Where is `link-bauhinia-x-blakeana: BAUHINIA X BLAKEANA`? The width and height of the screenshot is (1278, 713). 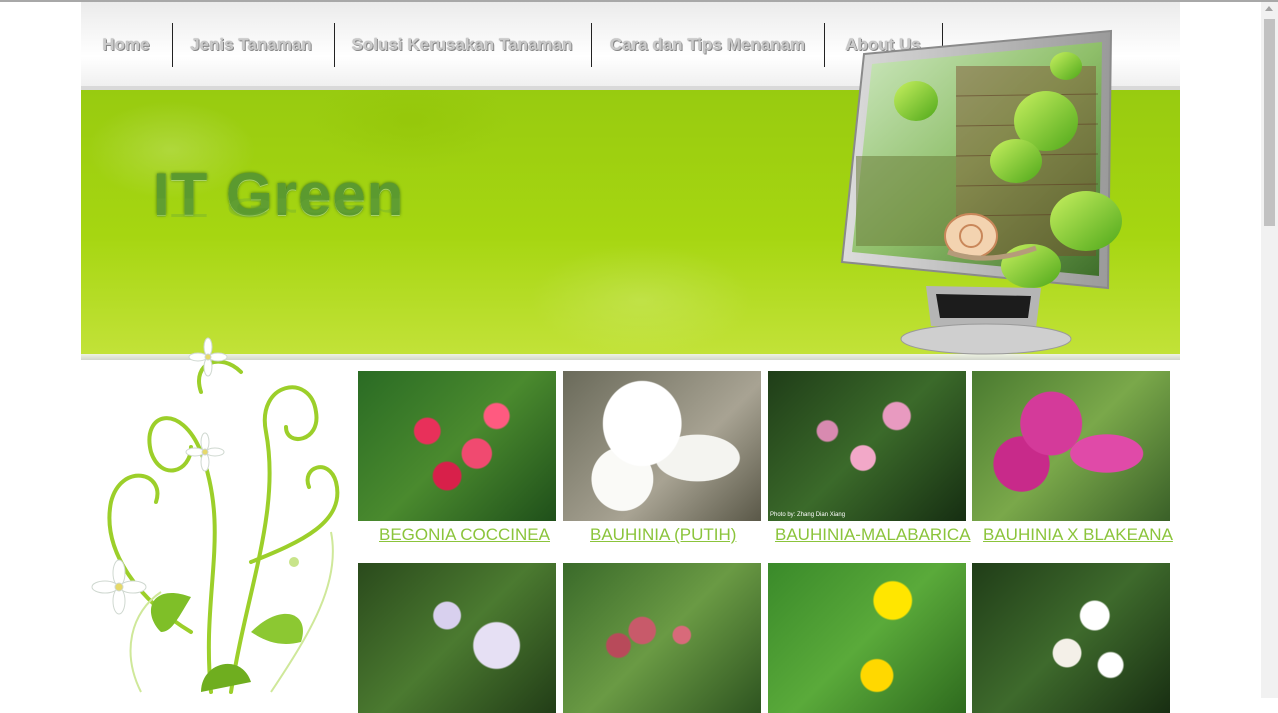 link-bauhinia-x-blakeana: BAUHINIA X BLAKEANA is located at coordinates (1078, 535).